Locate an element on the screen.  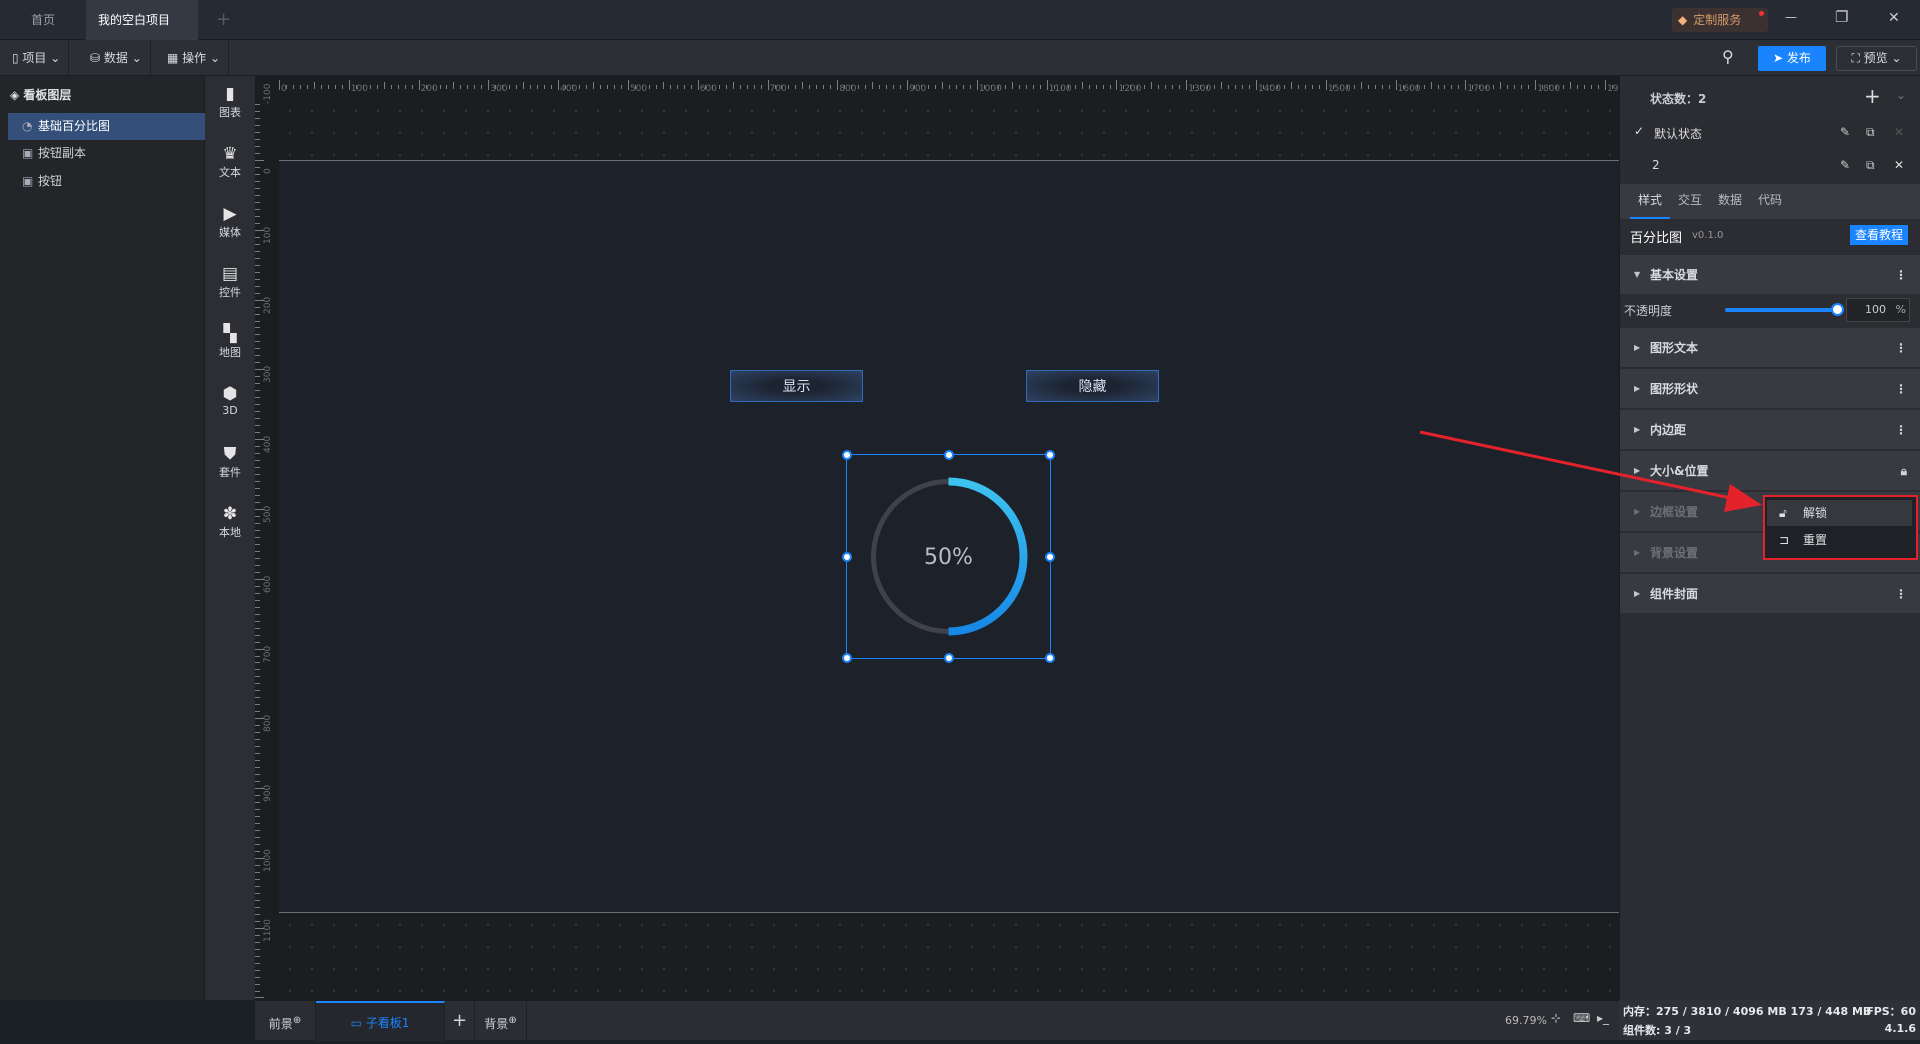
lock-icon: 🔒︎ is located at coordinates (1904, 471).